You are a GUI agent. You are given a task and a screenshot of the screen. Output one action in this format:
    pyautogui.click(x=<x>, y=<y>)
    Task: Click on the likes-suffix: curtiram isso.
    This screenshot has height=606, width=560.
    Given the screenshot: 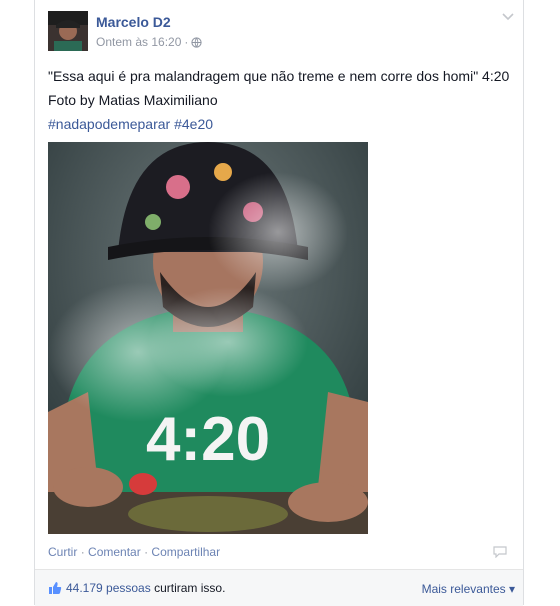 What is the action you would take?
    pyautogui.click(x=190, y=588)
    